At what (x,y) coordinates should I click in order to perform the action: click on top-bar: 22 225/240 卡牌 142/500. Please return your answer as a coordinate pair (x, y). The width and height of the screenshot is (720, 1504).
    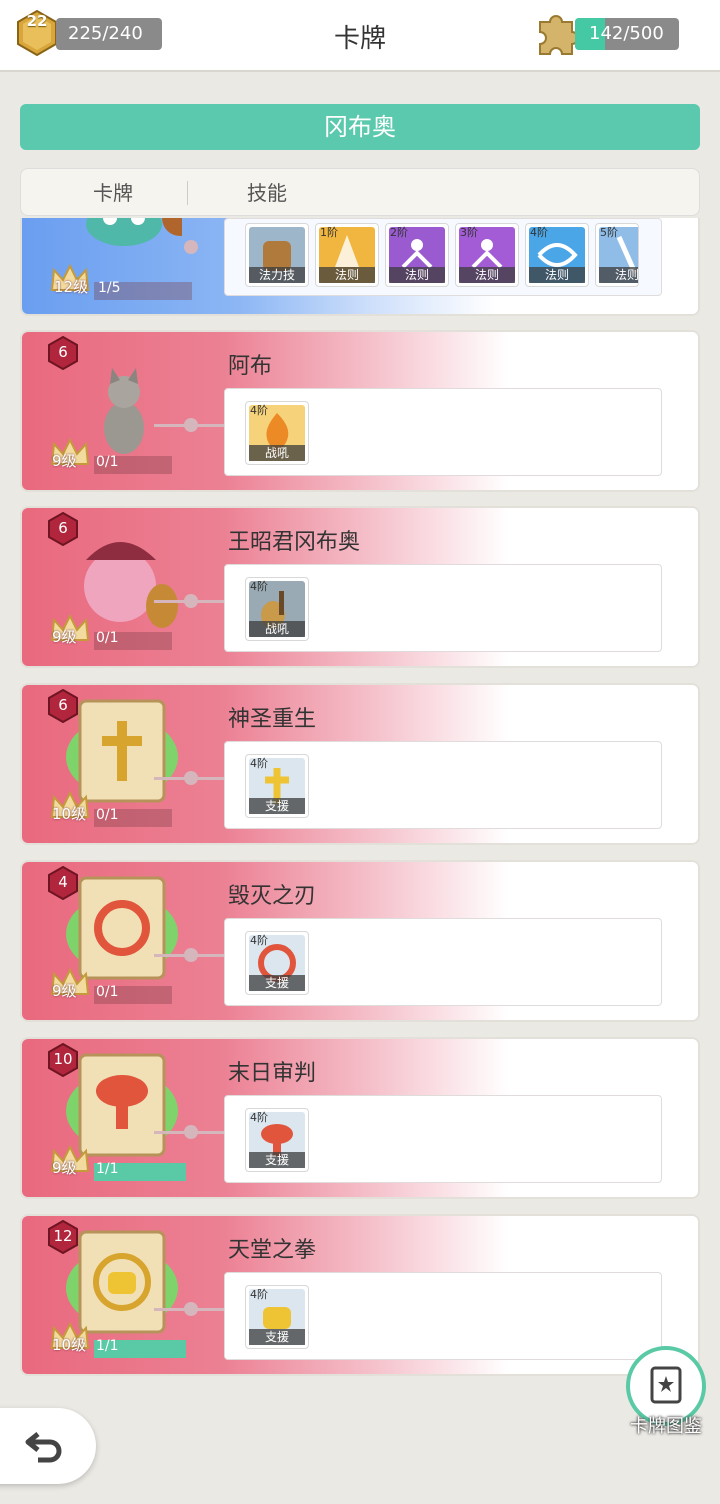
    Looking at the image, I should click on (360, 36).